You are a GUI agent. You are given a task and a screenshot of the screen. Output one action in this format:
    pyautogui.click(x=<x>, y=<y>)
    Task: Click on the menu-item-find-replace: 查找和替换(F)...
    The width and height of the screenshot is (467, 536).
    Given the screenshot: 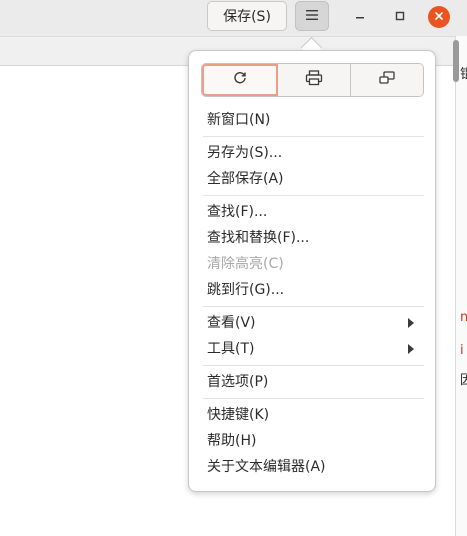 What is the action you would take?
    pyautogui.click(x=312, y=238)
    